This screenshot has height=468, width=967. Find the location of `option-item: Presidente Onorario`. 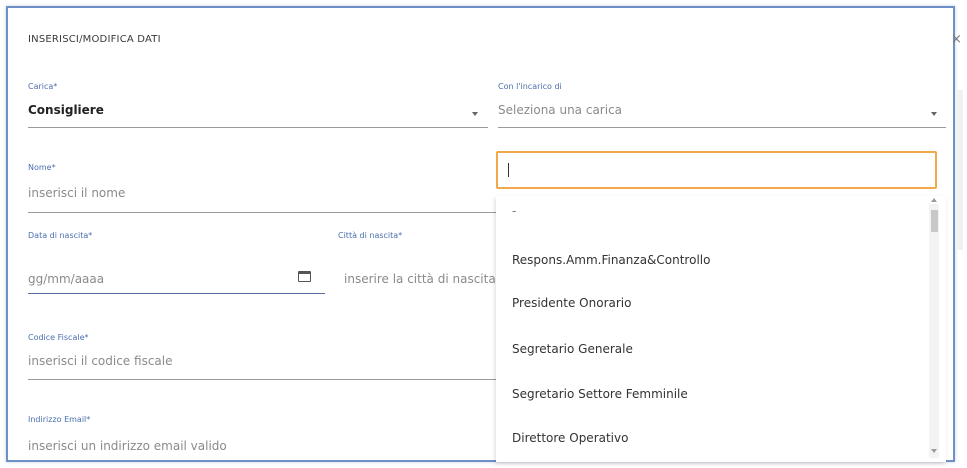

option-item: Presidente Onorario is located at coordinates (571, 303).